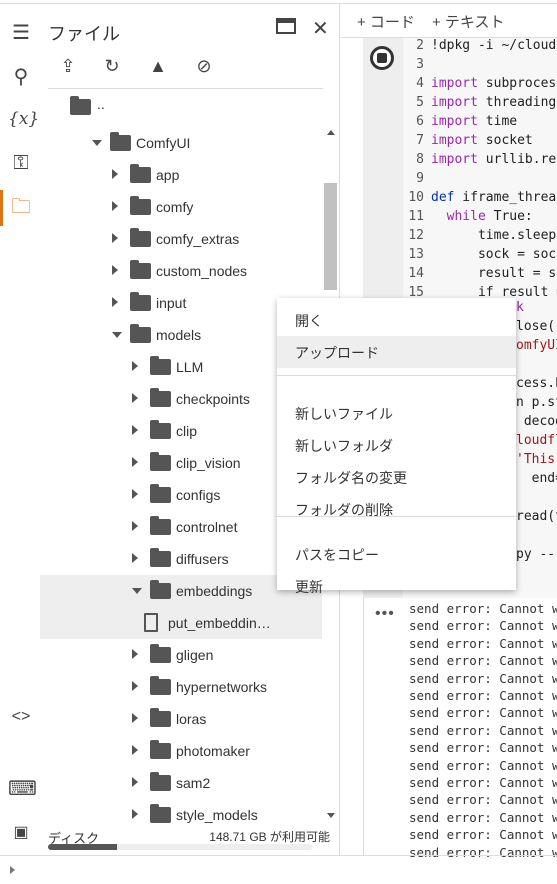  Describe the element at coordinates (468, 21) in the screenshot. I see `add-text-button: + テキスト` at that location.